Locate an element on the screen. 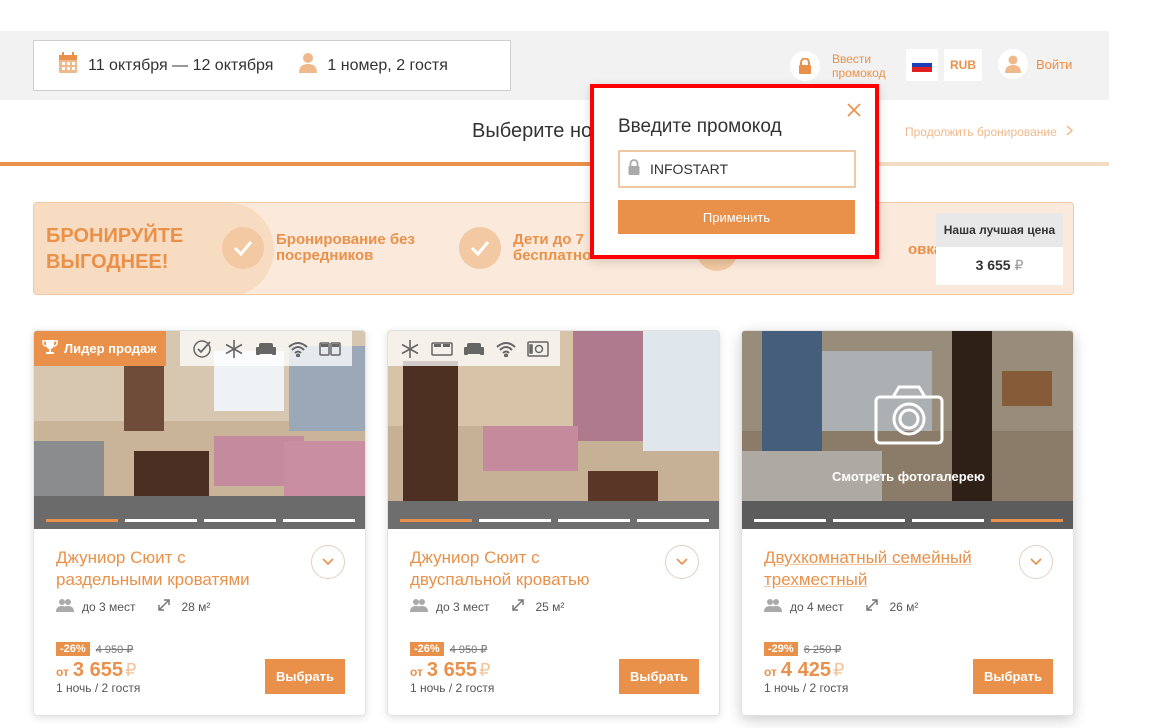  dates-segment: 11 октября — 12 октября is located at coordinates (165, 65).